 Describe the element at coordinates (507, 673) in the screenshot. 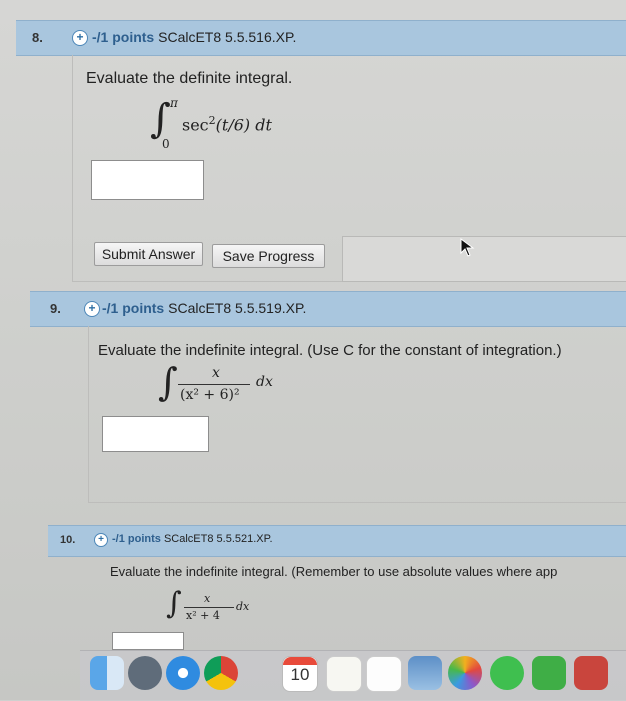

I see `messages-icon` at that location.